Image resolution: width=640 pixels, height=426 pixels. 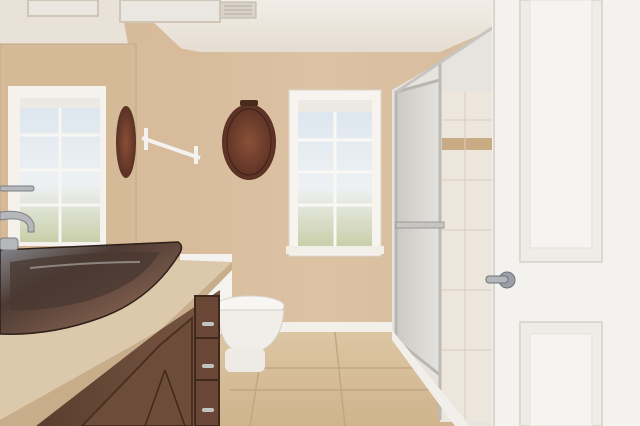 I want to click on window-left-reflected, so click(x=57, y=166).